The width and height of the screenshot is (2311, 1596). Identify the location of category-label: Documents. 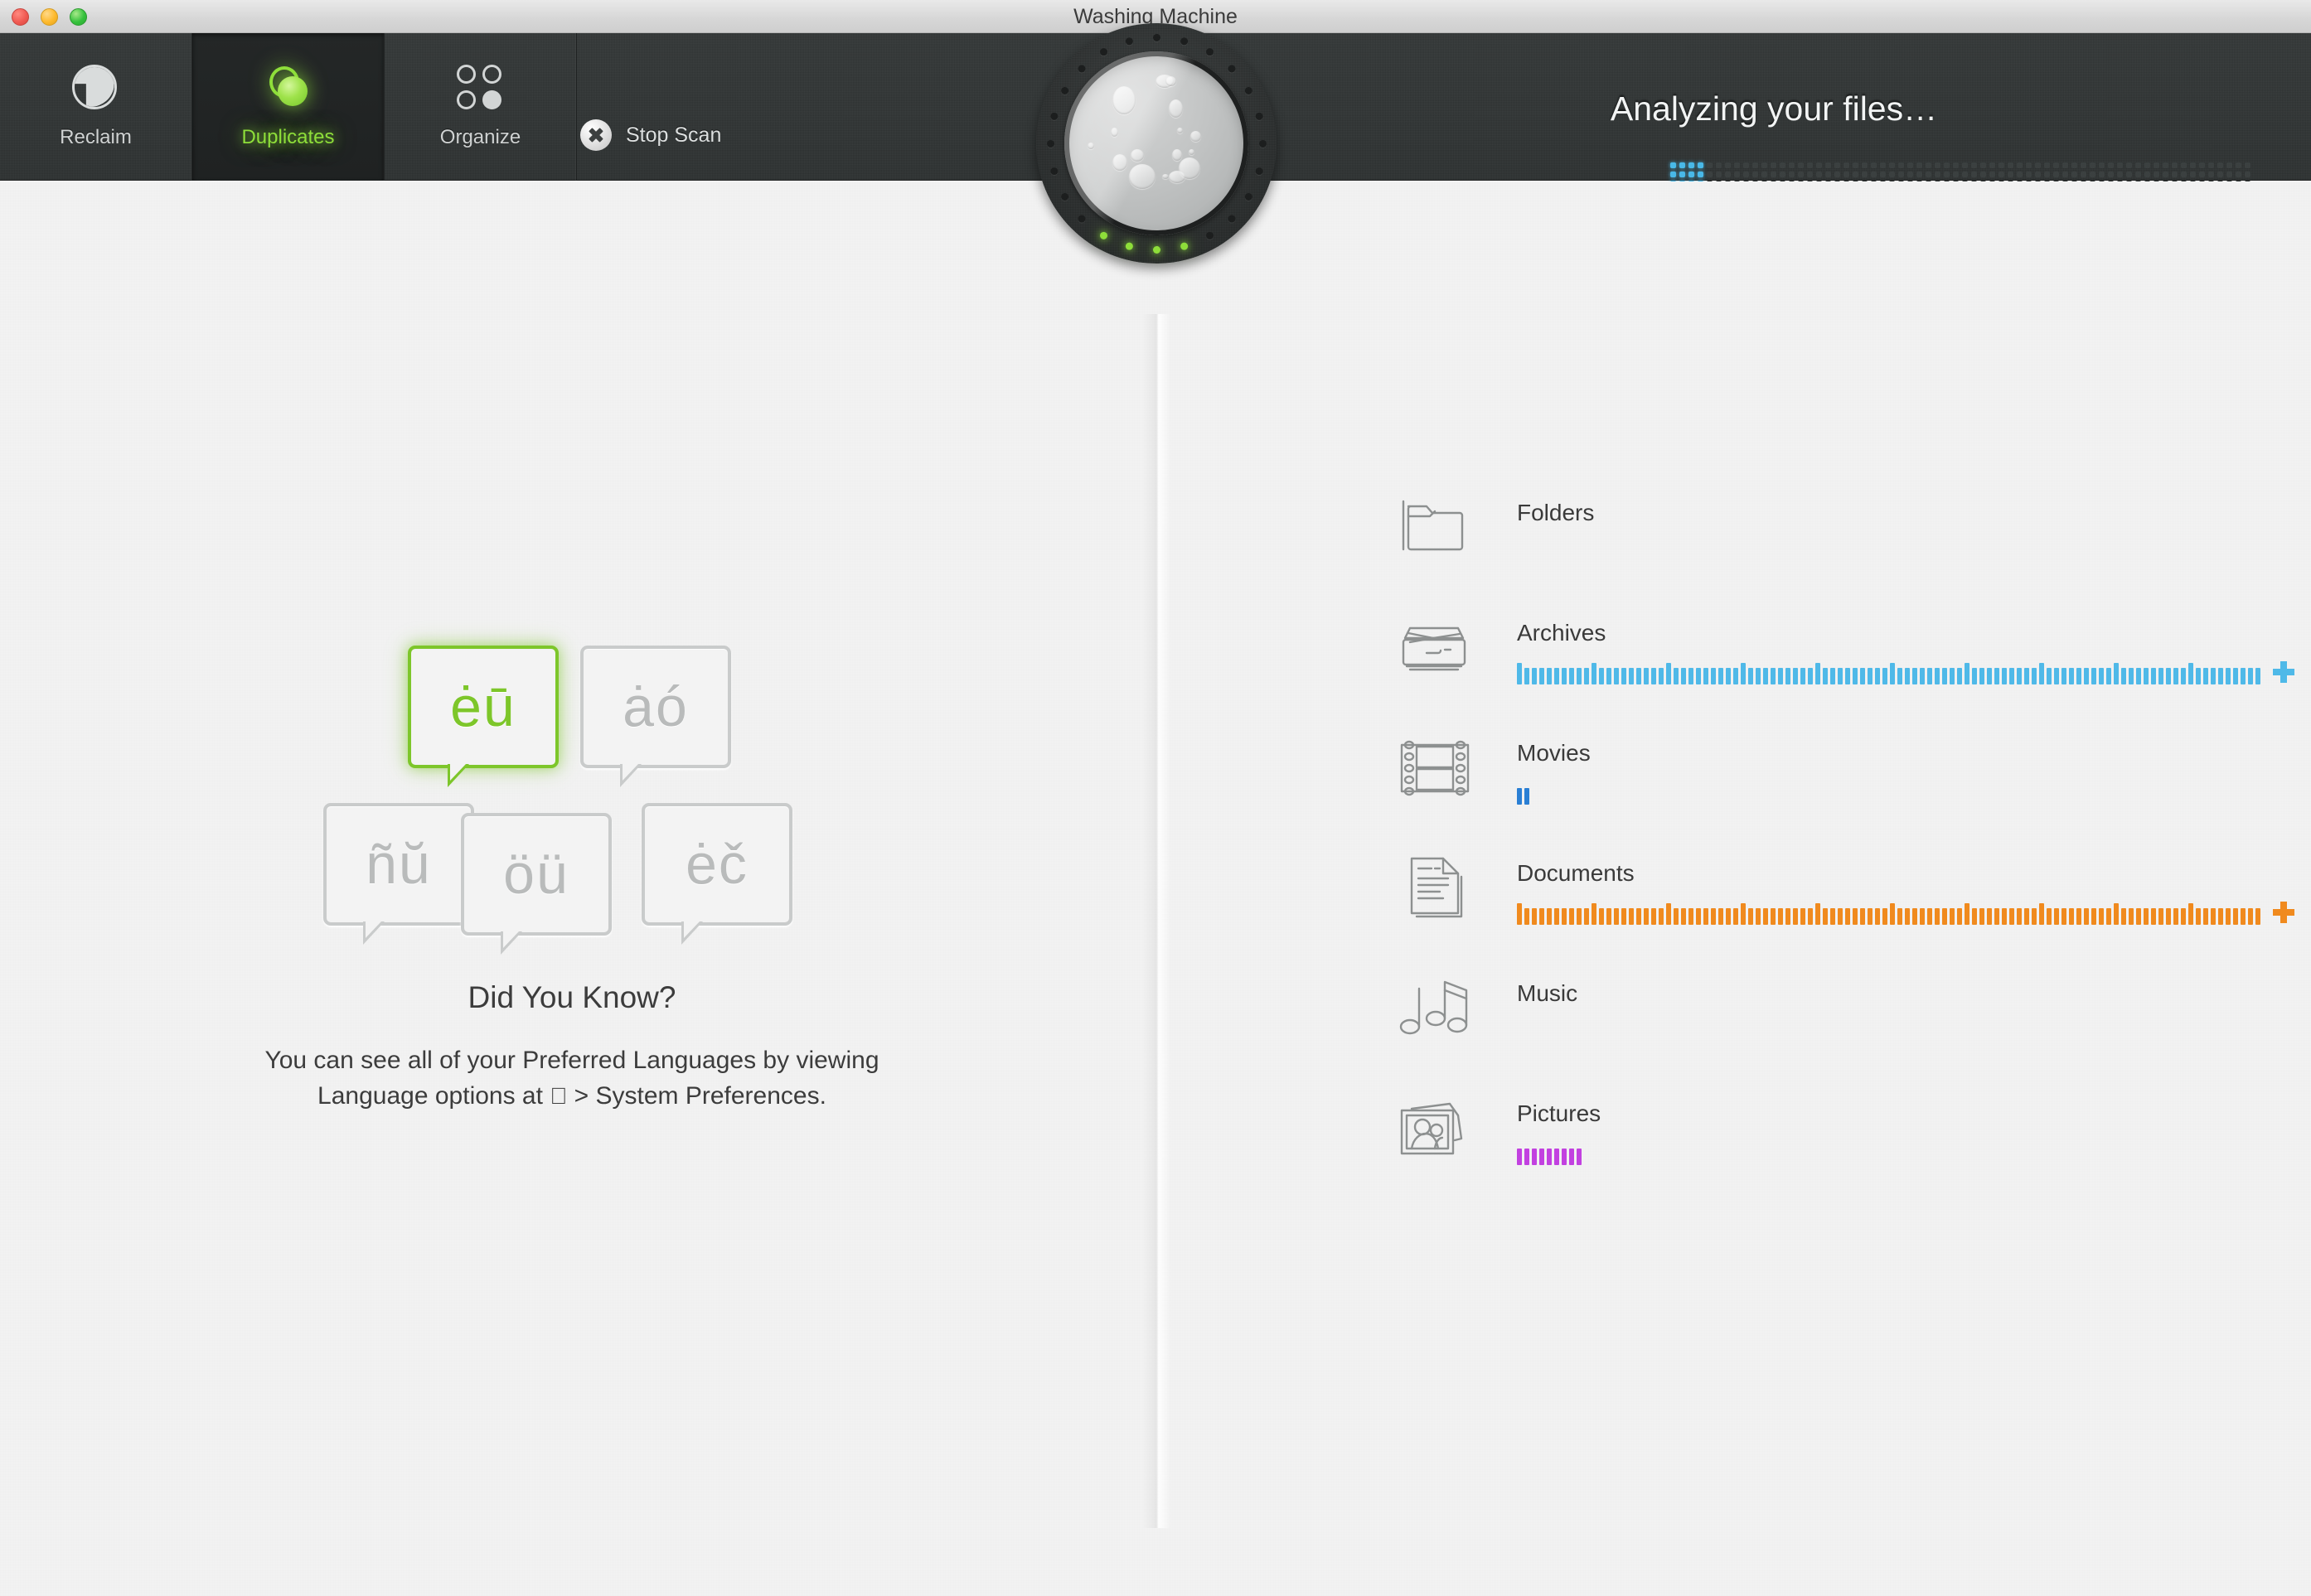
(1576, 873).